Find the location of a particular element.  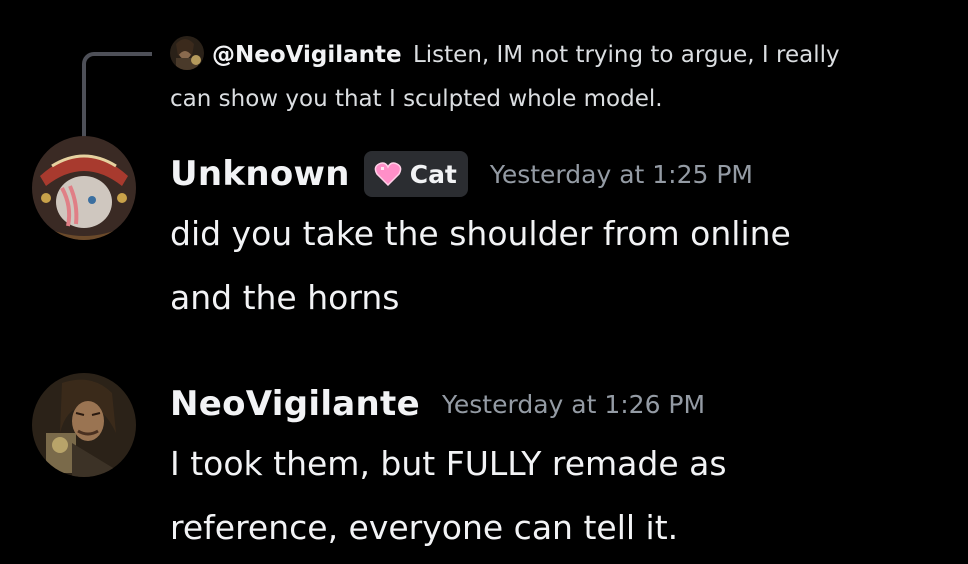

reply-connector-line is located at coordinates (117, 95).